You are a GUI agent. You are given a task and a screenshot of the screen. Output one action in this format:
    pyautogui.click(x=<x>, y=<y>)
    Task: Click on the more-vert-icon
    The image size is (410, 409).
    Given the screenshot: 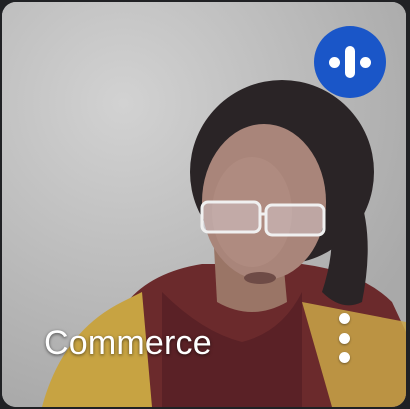 What is the action you would take?
    pyautogui.click(x=344, y=338)
    